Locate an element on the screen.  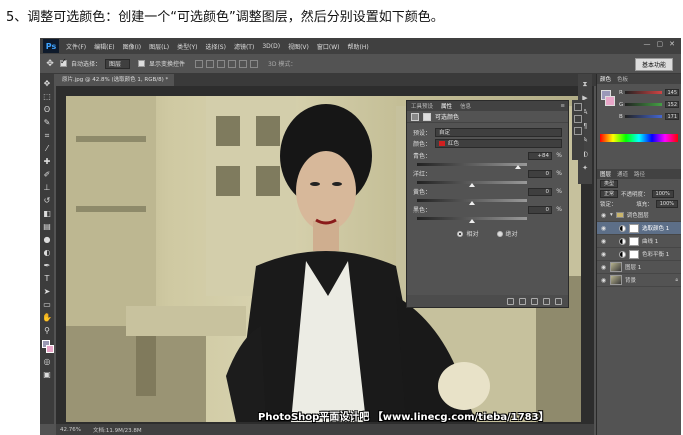
minimize-button: — is located at coordinates (647, 44).